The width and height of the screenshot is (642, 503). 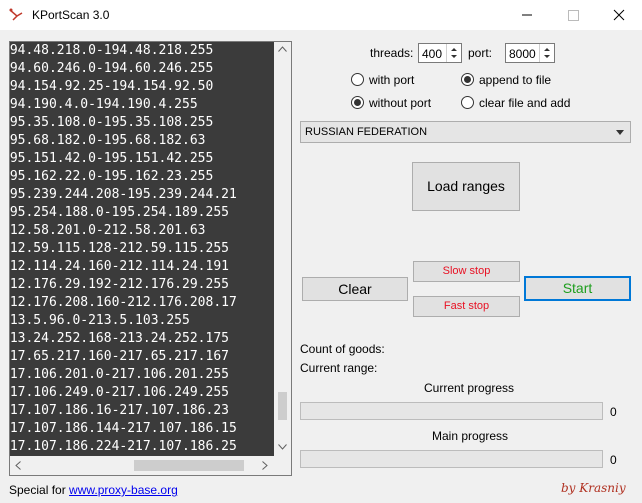 What do you see at coordinates (466, 306) in the screenshot?
I see `fast-stop-button: Fast stop` at bounding box center [466, 306].